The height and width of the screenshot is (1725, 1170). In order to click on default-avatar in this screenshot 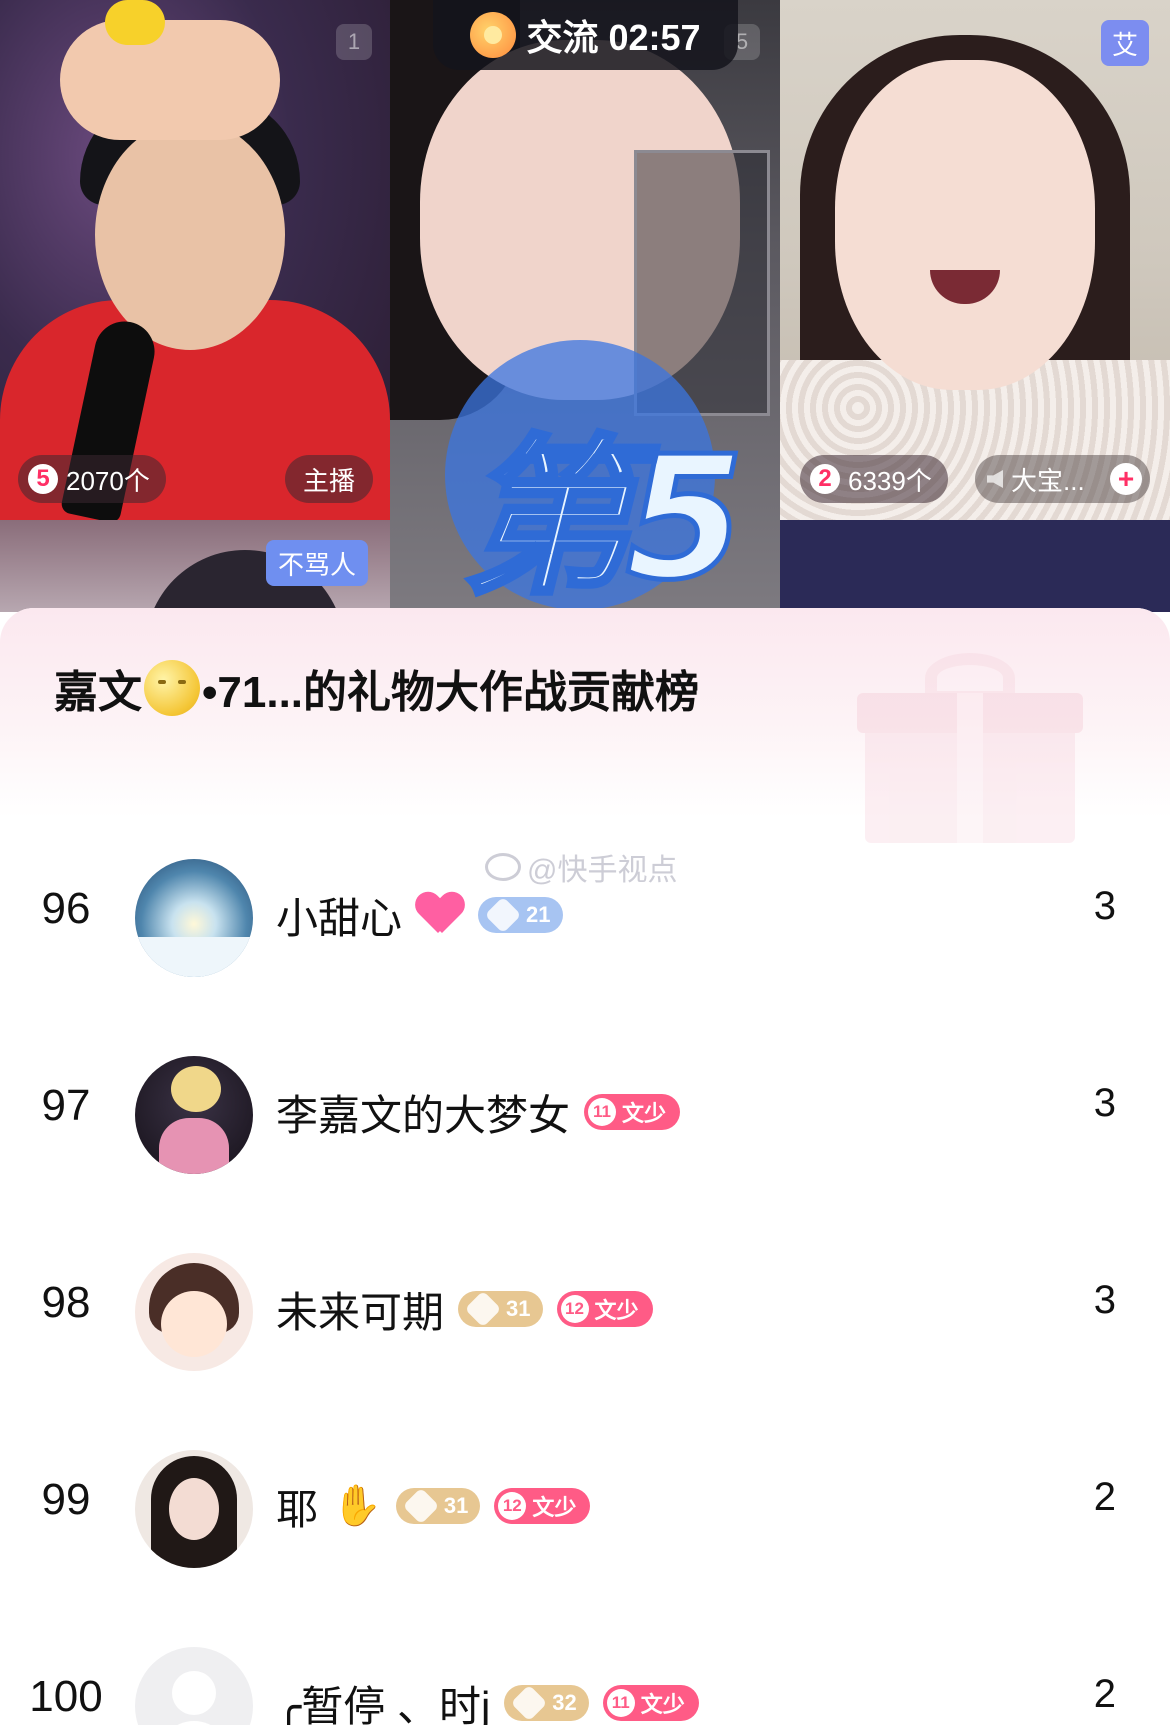, I will do `click(194, 1686)`.